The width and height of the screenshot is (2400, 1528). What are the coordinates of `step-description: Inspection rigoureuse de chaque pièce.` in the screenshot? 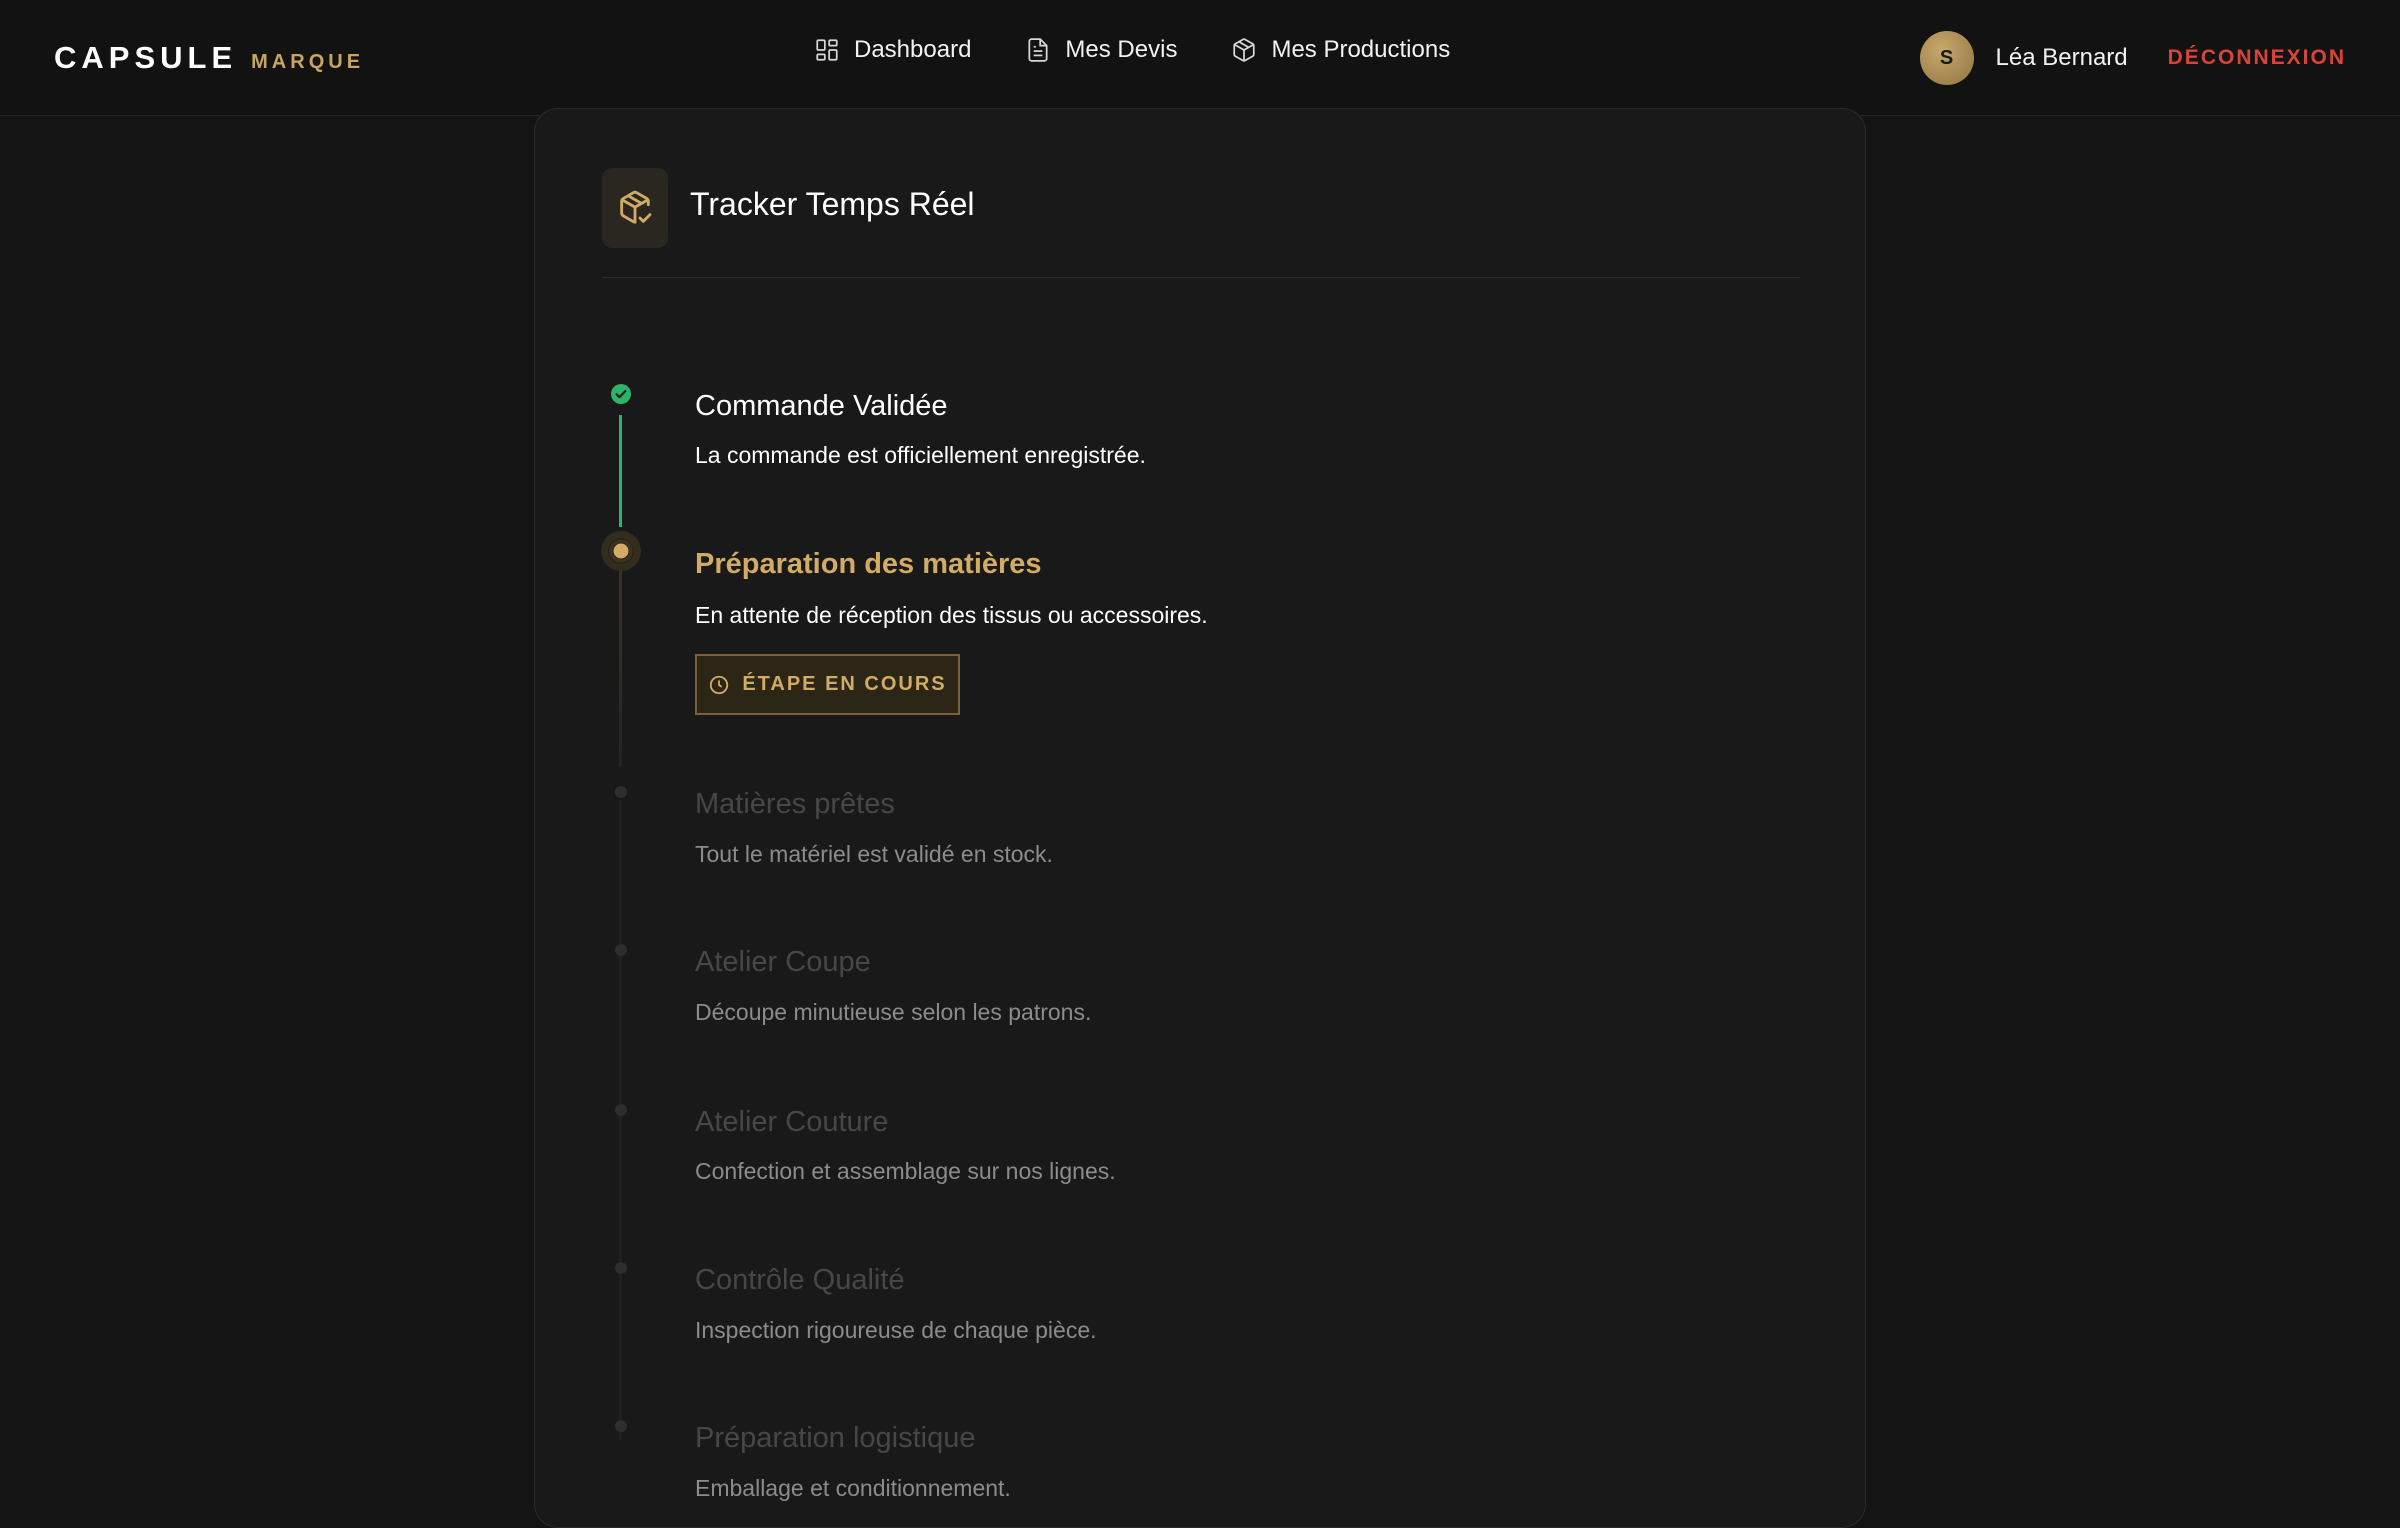 It's located at (896, 1330).